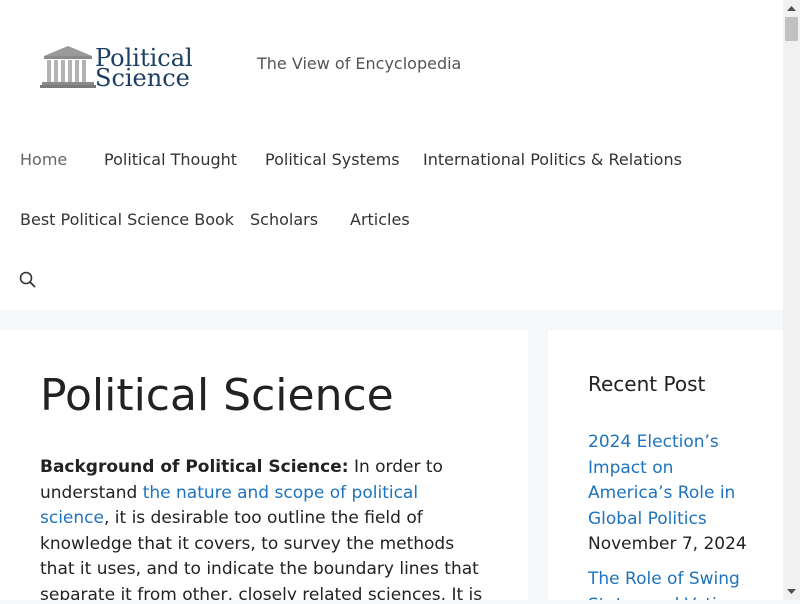 Image resolution: width=800 pixels, height=604 pixels. Describe the element at coordinates (284, 219) in the screenshot. I see `nav-item-scholars: Scholars` at that location.